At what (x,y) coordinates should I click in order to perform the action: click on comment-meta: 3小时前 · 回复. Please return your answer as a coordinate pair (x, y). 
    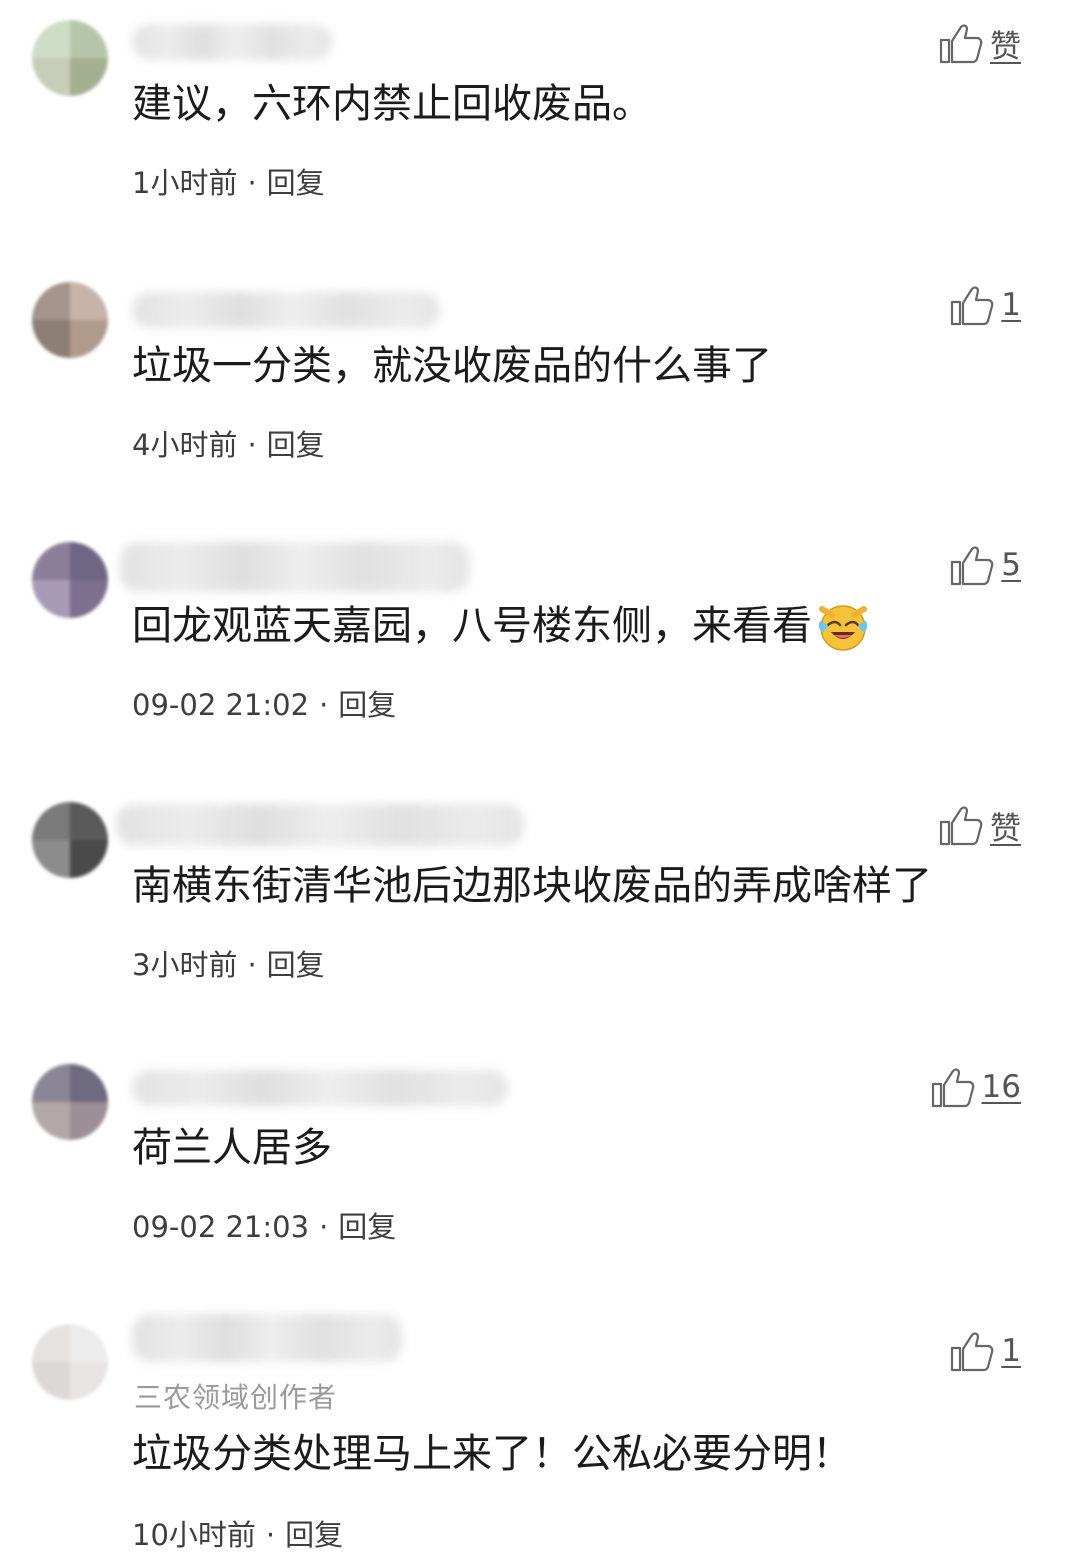
    Looking at the image, I should click on (228, 963).